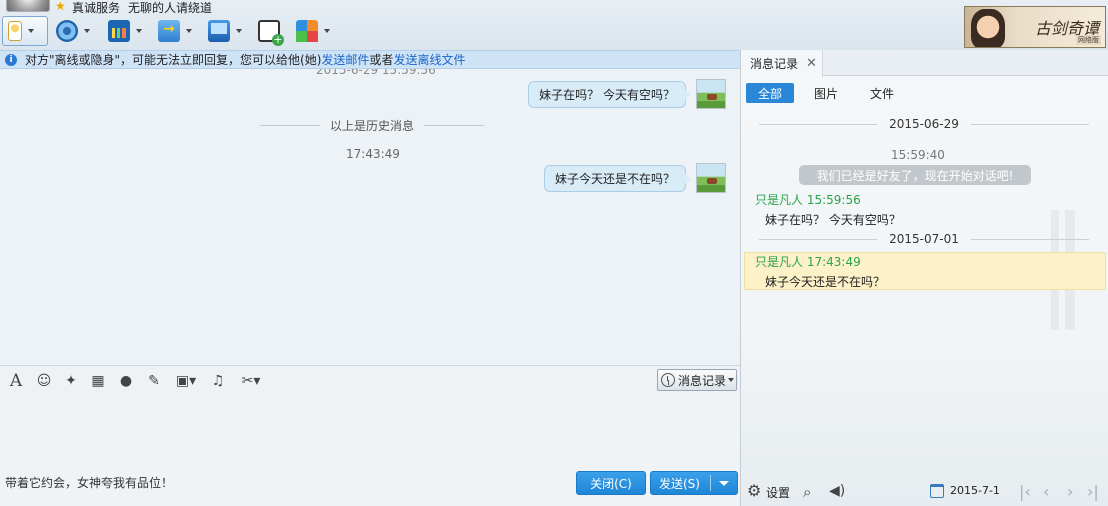  Describe the element at coordinates (218, 381) in the screenshot. I see `music-icon: ♫` at that location.